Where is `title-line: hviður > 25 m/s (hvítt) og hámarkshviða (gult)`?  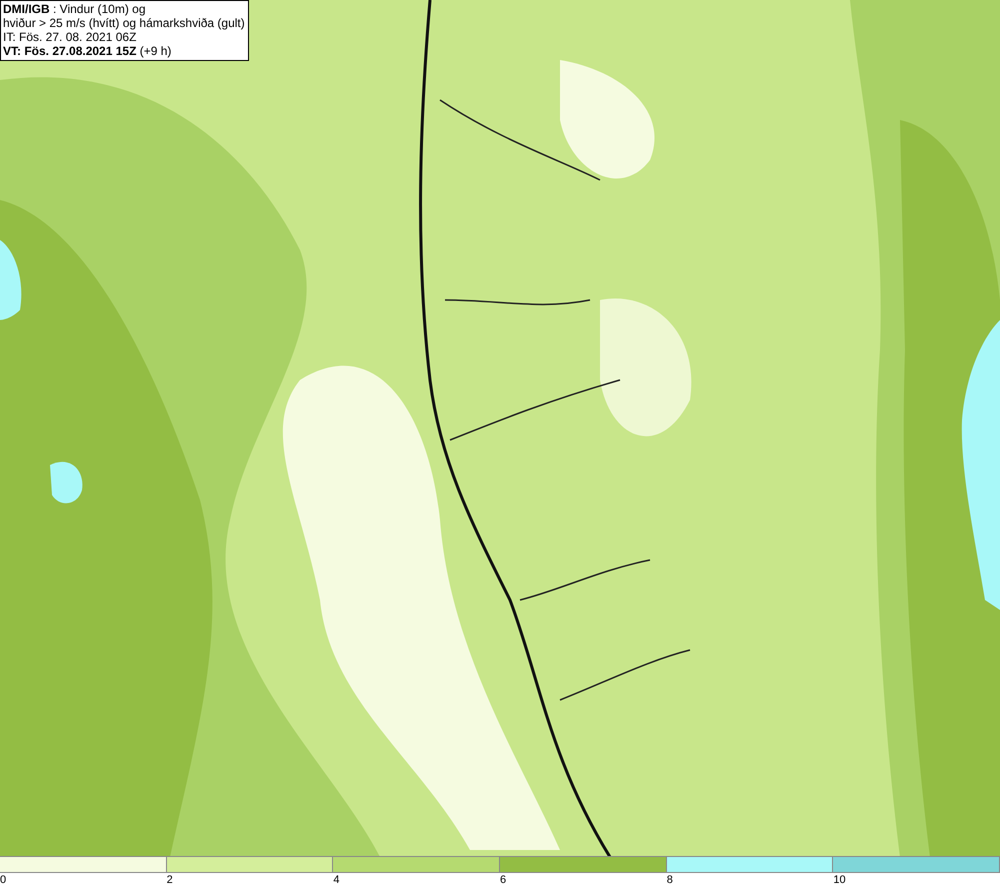 title-line: hviður > 25 m/s (hvítt) og hámarkshviða (gult) is located at coordinates (124, 23).